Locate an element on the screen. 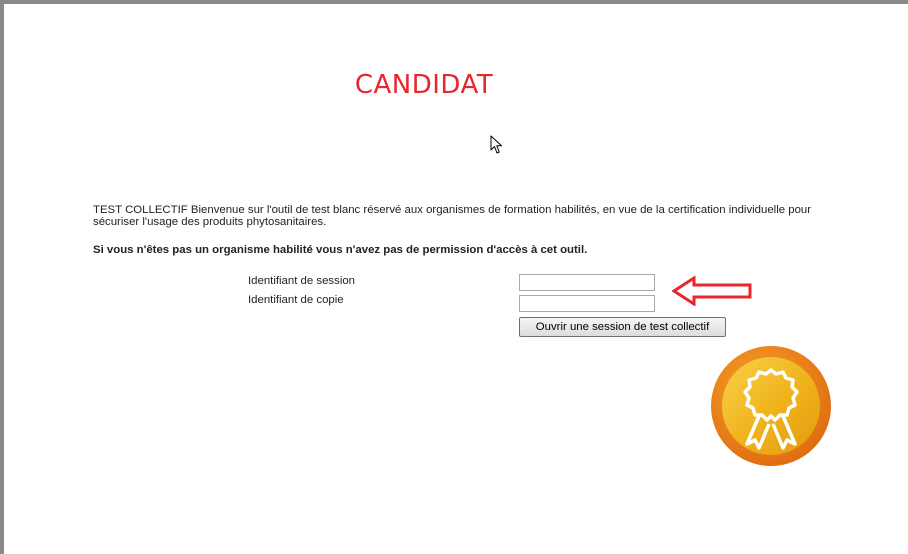 This screenshot has width=908, height=554. page-title: CANDIDAT is located at coordinates (424, 85).